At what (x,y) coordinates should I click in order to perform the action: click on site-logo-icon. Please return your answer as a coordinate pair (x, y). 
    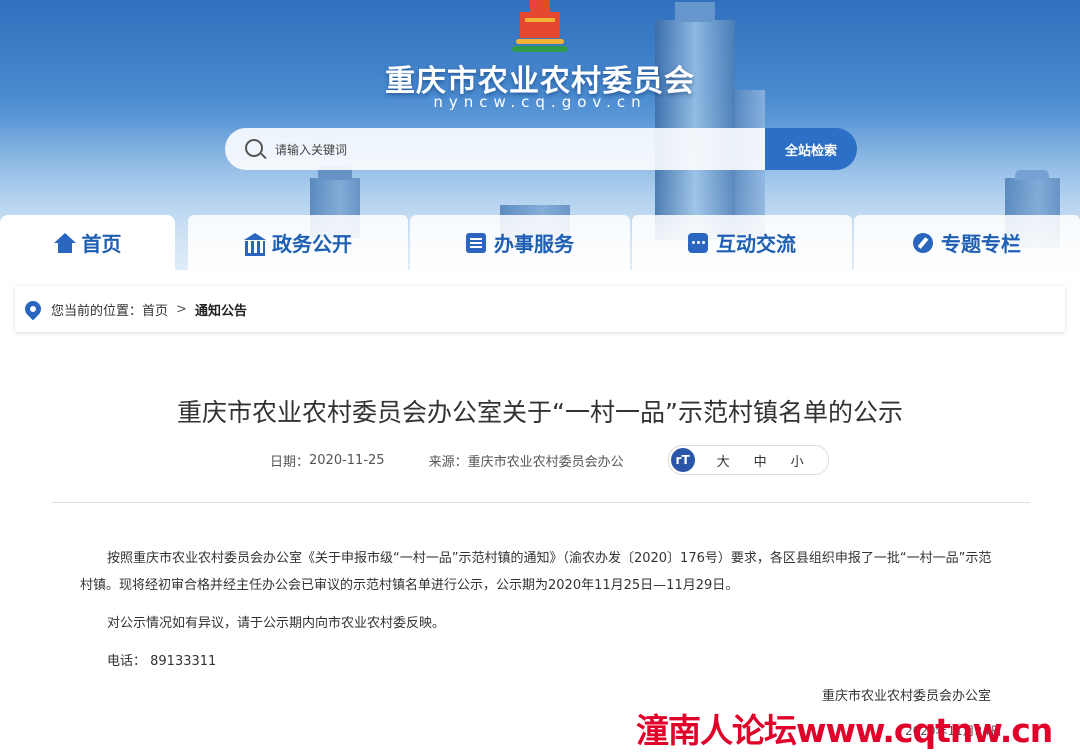
    Looking at the image, I should click on (540, 26).